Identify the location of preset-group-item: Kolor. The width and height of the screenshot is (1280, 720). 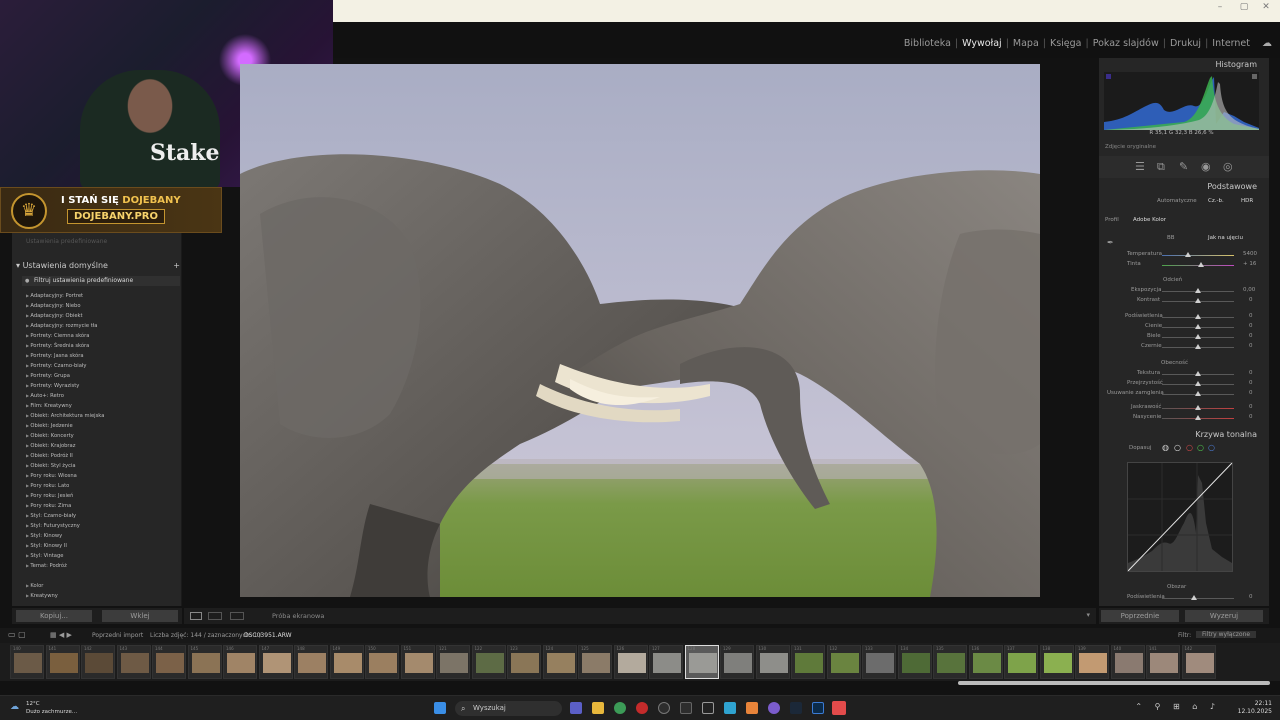
(101, 586).